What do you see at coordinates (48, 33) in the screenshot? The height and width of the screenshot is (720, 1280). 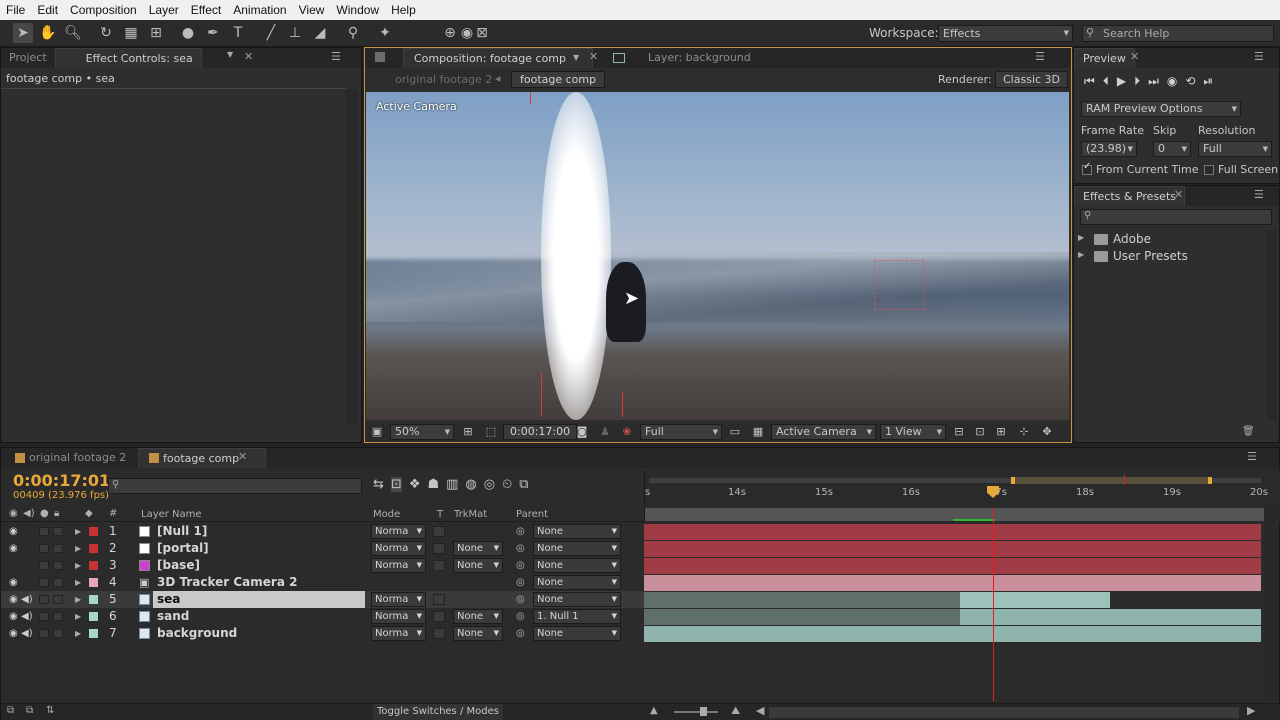 I see `hand-tool-icon: ✋` at bounding box center [48, 33].